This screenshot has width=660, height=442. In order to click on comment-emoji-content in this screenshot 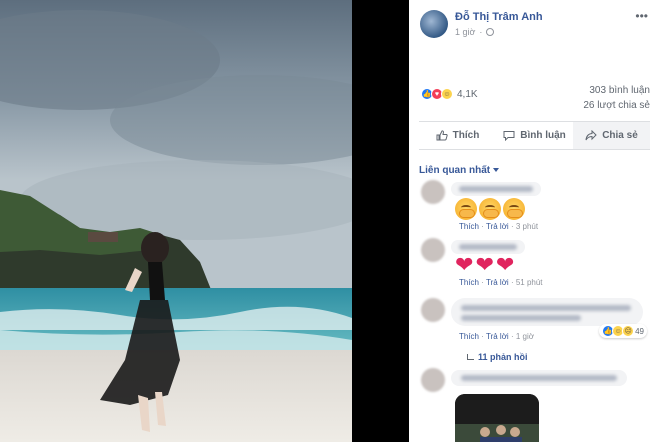, I will do `click(490, 209)`.